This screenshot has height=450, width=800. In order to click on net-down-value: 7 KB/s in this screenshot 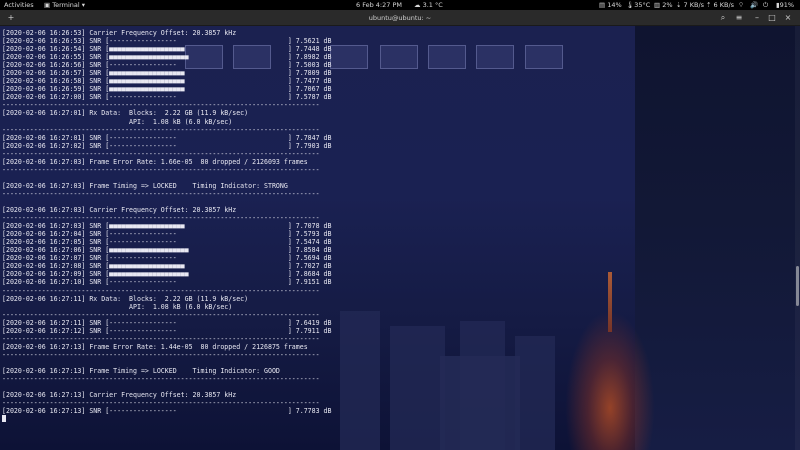, I will do `click(694, 5)`.